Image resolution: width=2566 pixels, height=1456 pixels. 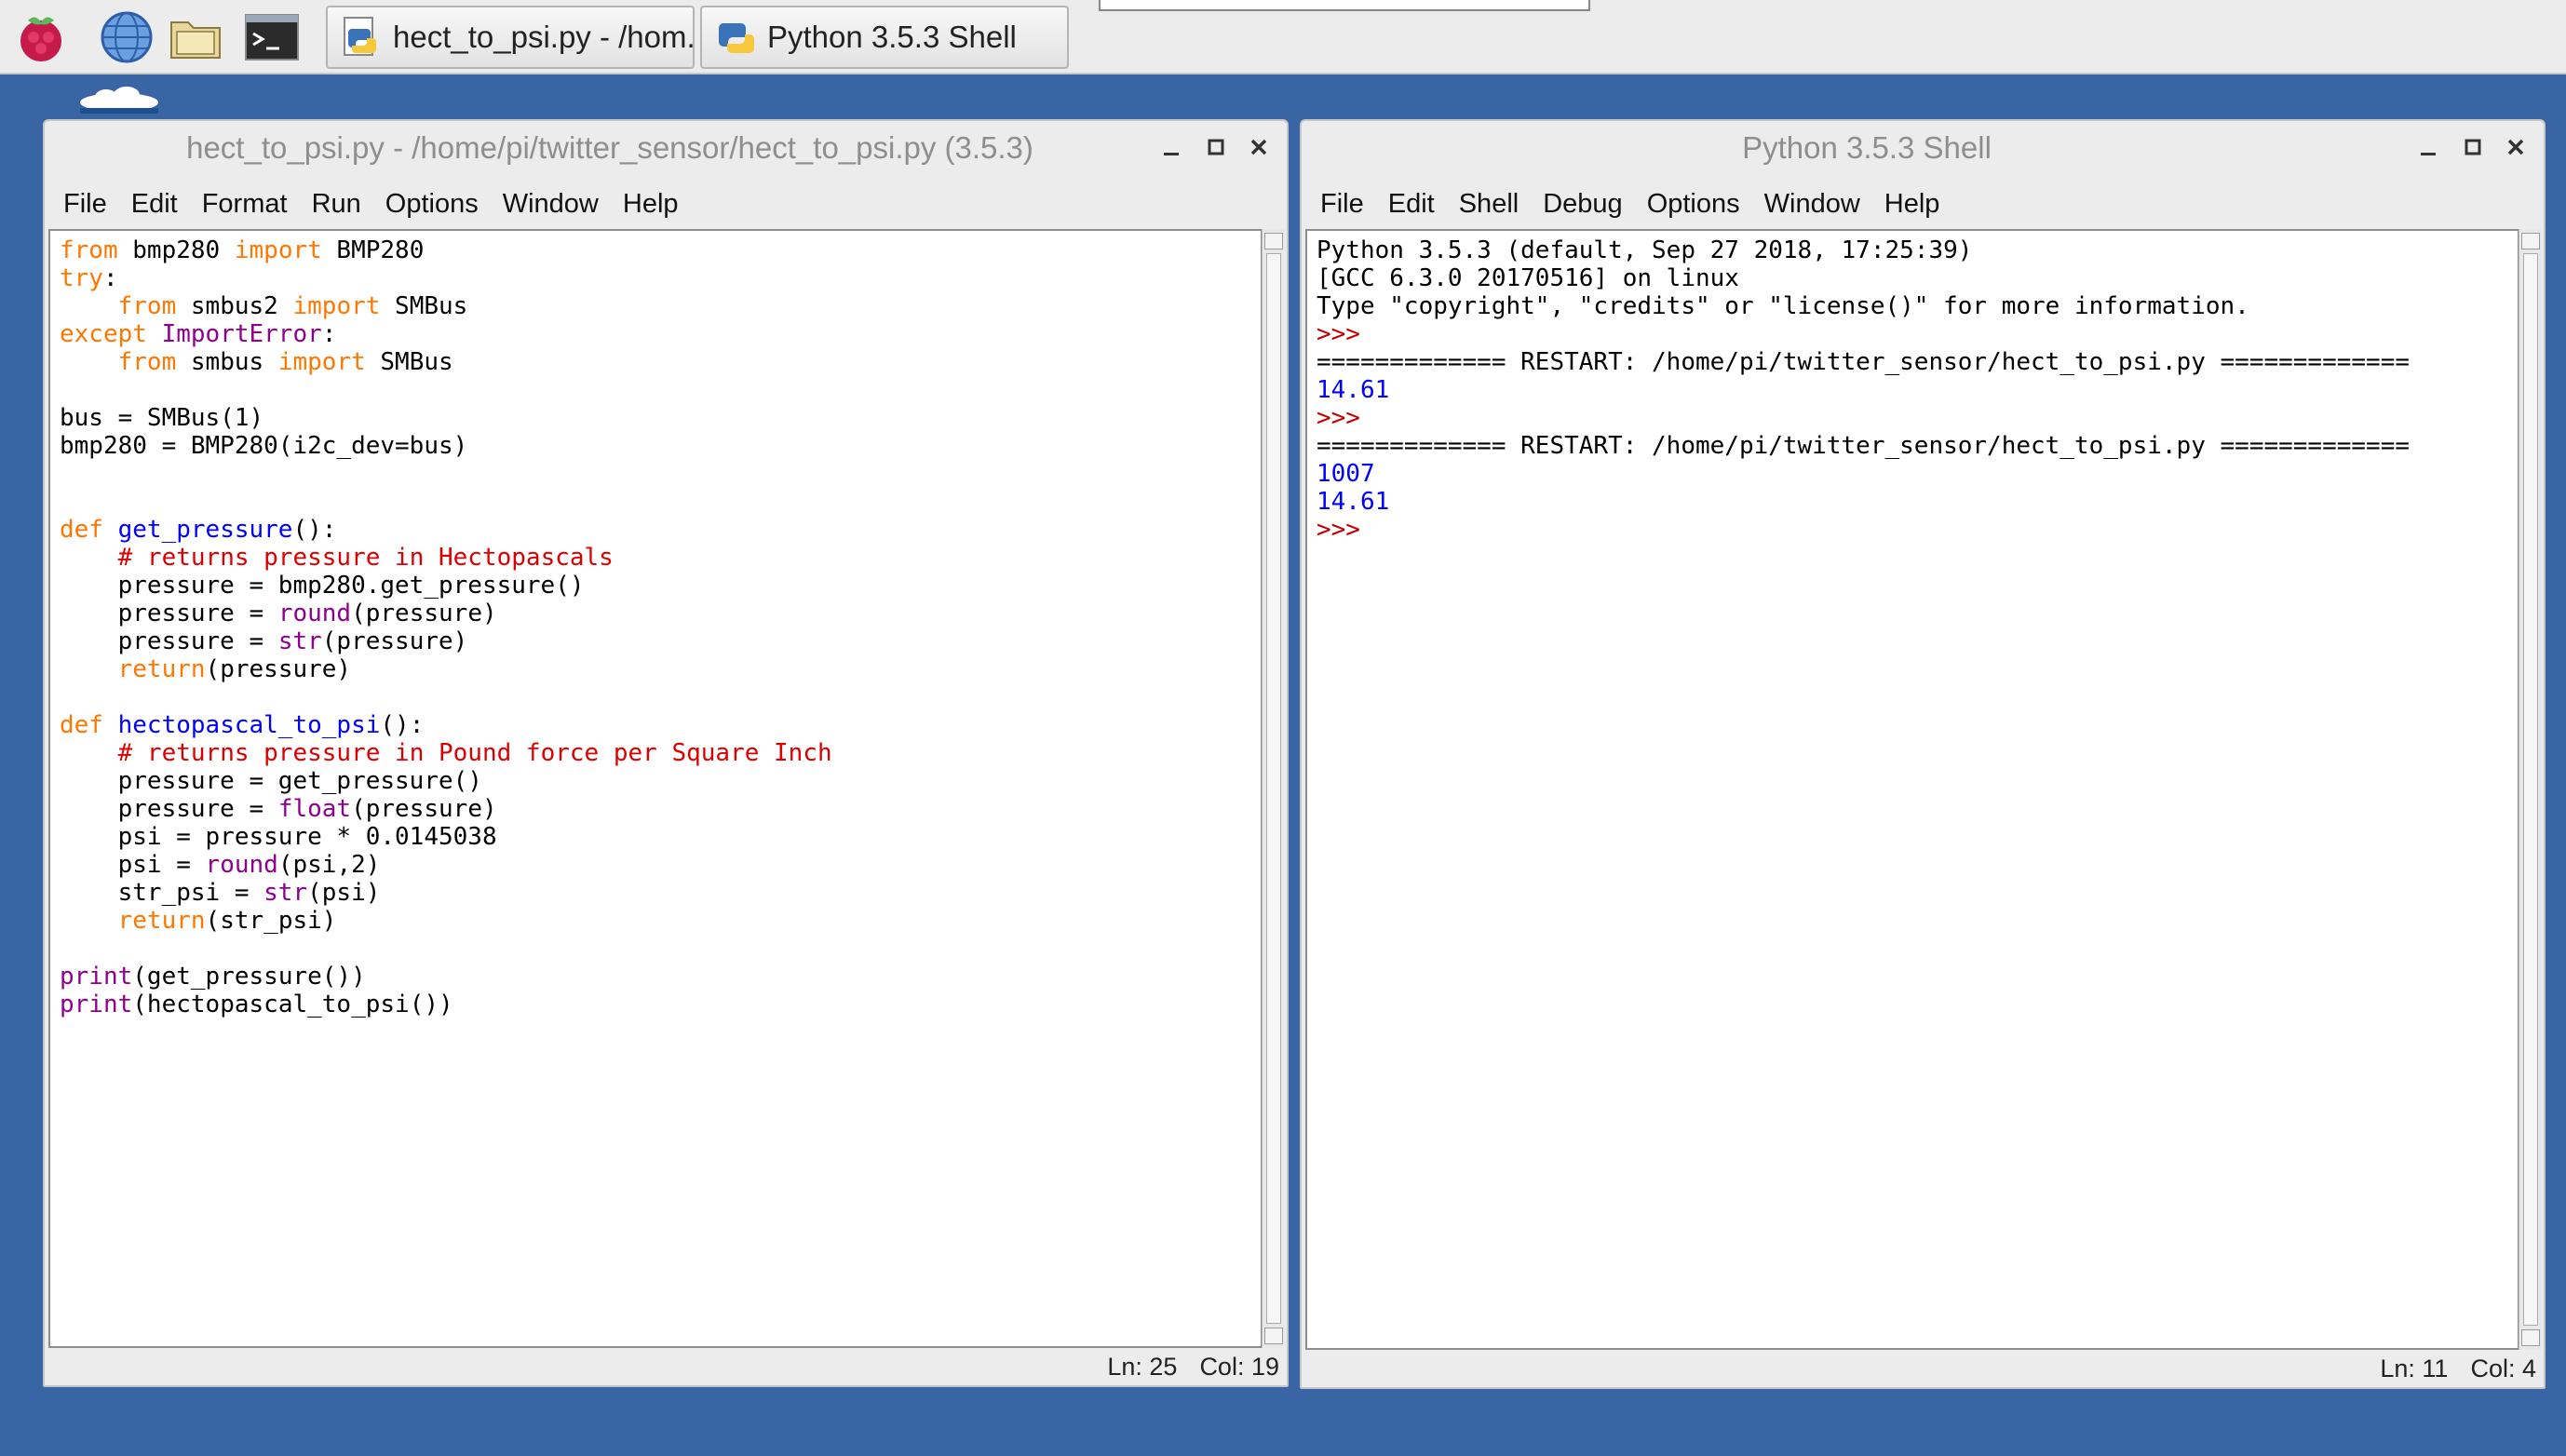 What do you see at coordinates (402, 725) in the screenshot?
I see `code-token: ():` at bounding box center [402, 725].